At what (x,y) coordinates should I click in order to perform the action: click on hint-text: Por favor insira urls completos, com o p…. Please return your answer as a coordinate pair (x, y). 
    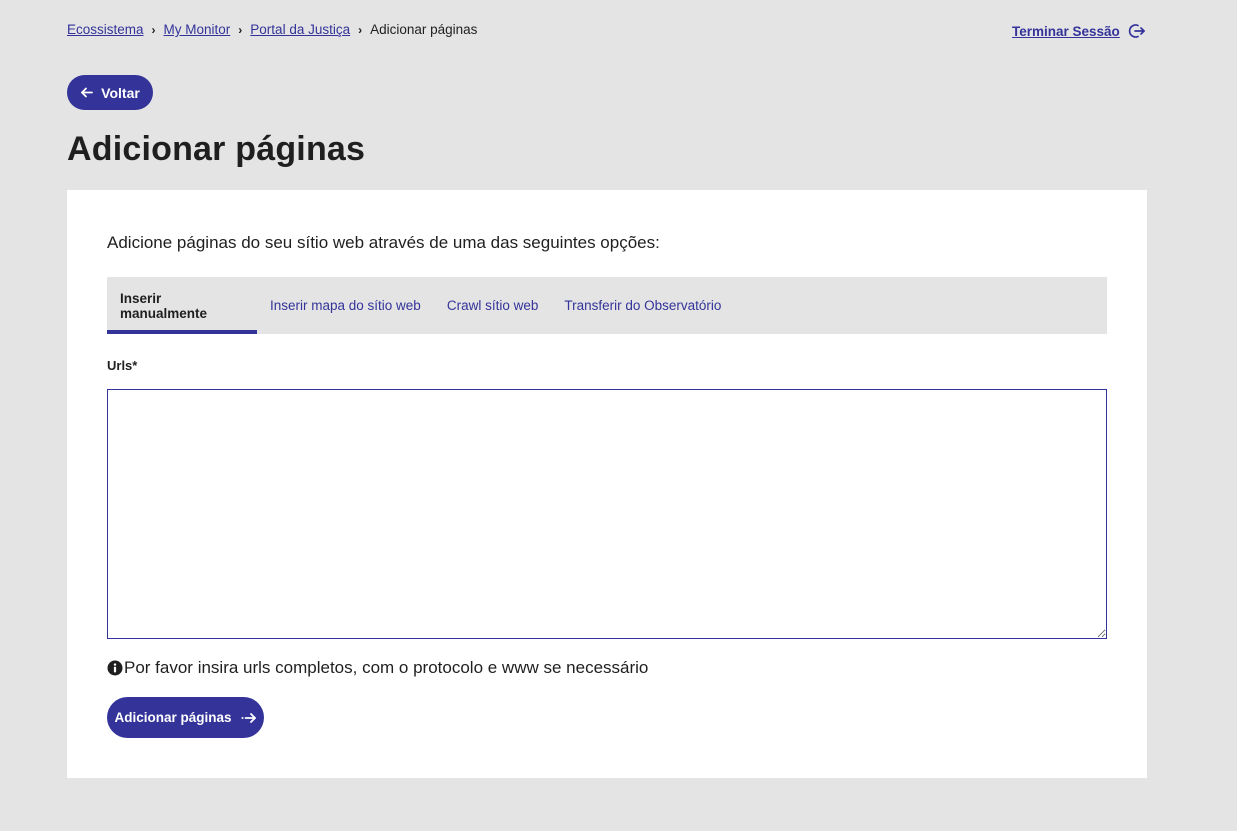
    Looking at the image, I should click on (377, 668).